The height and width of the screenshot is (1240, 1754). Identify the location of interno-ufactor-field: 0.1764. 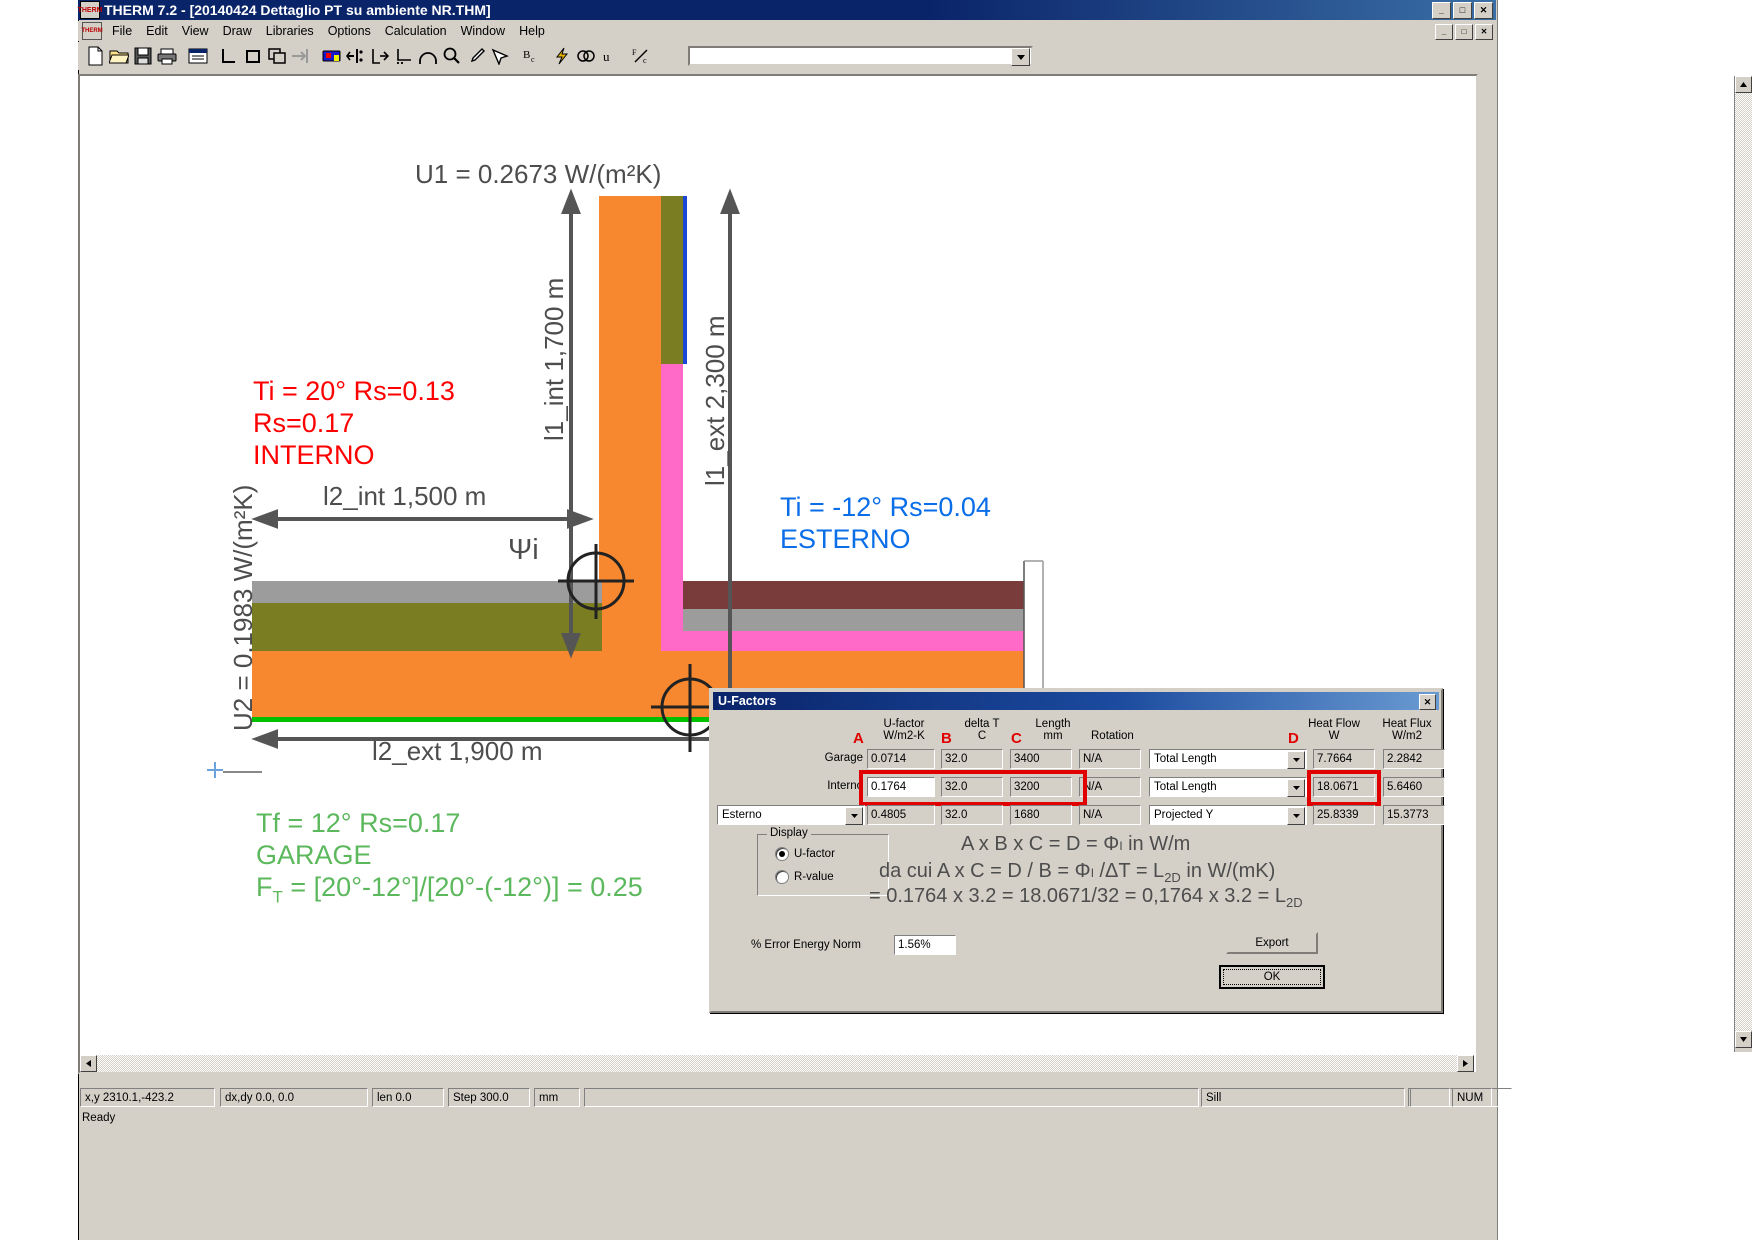
(901, 787).